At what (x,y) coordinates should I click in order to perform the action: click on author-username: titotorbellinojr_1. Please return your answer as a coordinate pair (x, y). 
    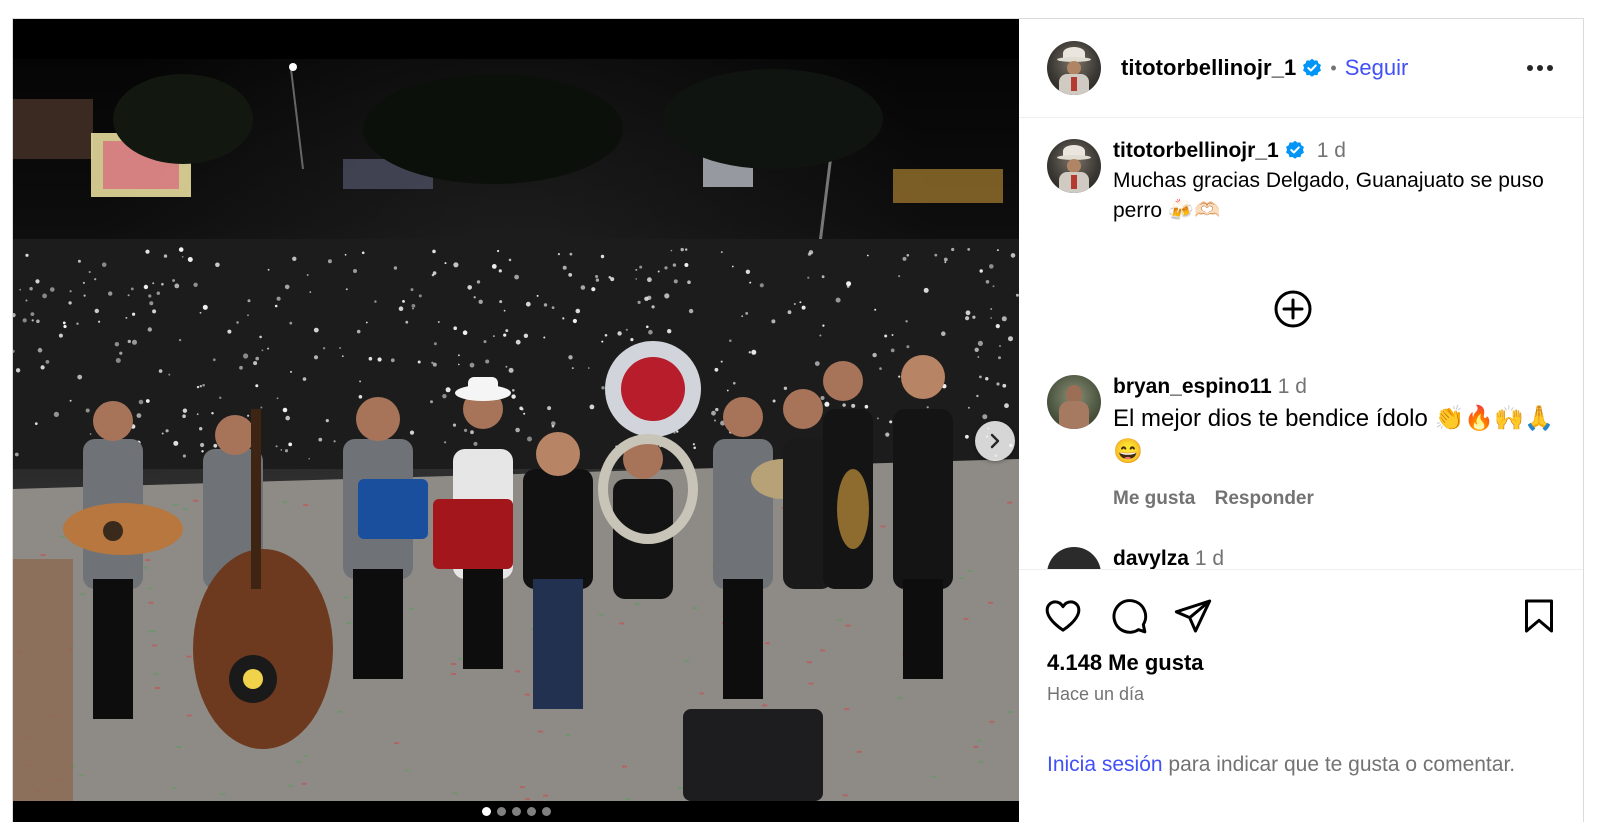
    Looking at the image, I should click on (1208, 68).